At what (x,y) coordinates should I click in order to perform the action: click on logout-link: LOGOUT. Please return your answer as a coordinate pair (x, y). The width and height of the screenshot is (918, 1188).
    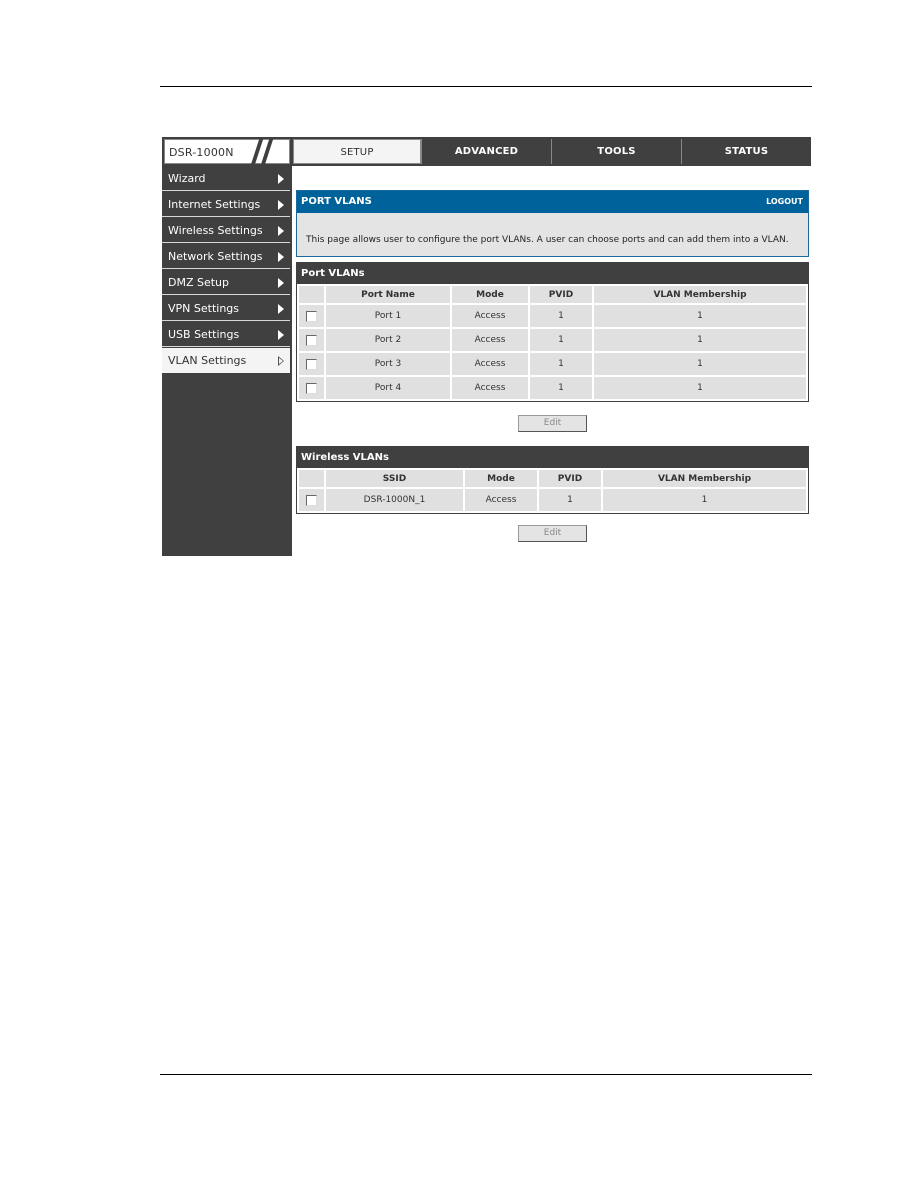
    Looking at the image, I should click on (784, 202).